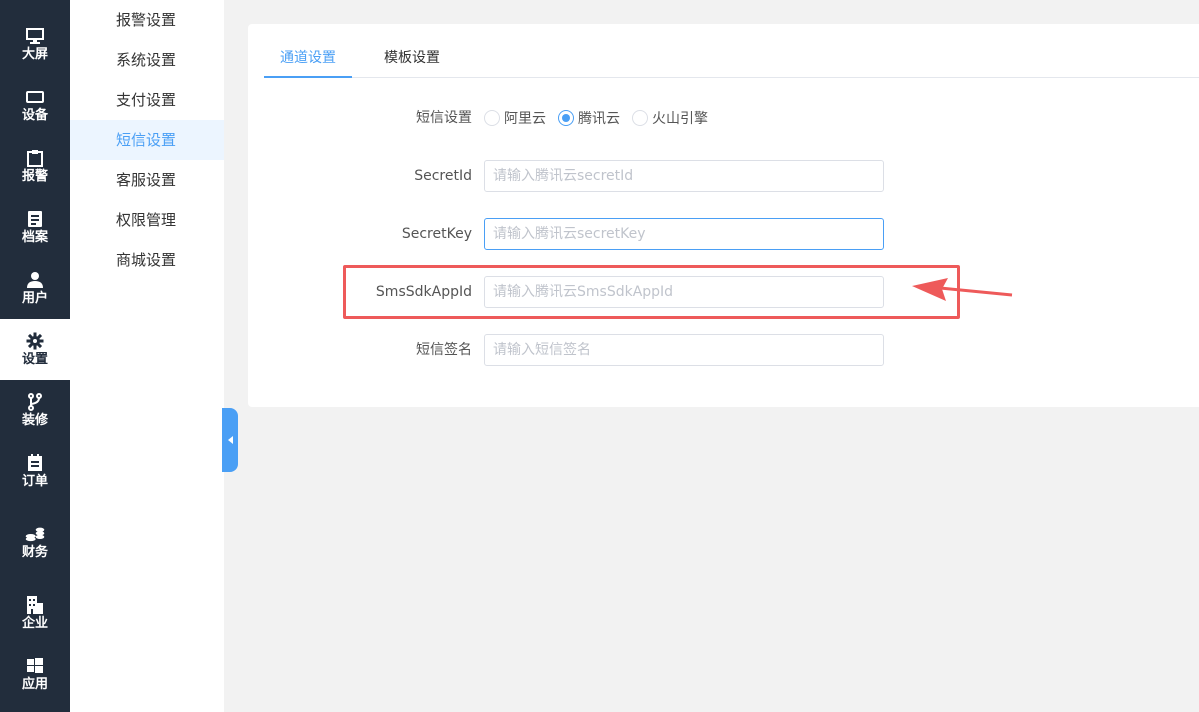 The width and height of the screenshot is (1199, 712). What do you see at coordinates (147, 260) in the screenshot?
I see `subnav-item-mall: 商城设置` at bounding box center [147, 260].